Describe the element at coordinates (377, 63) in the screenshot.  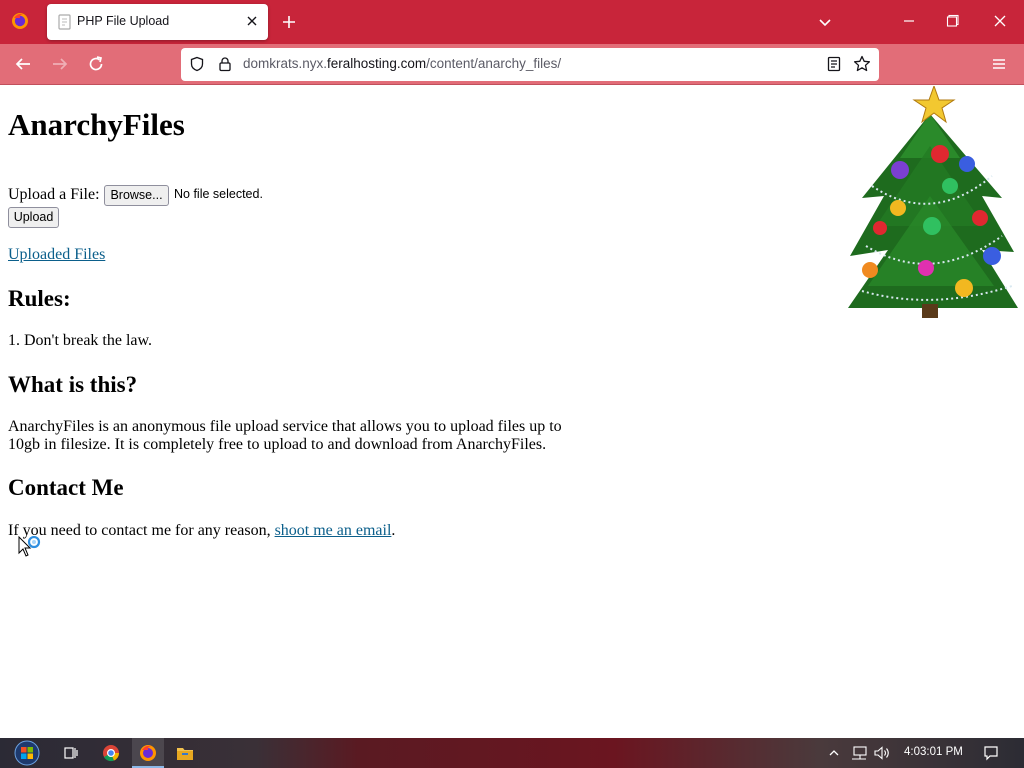
I see `url-domain: feralhosting.com` at that location.